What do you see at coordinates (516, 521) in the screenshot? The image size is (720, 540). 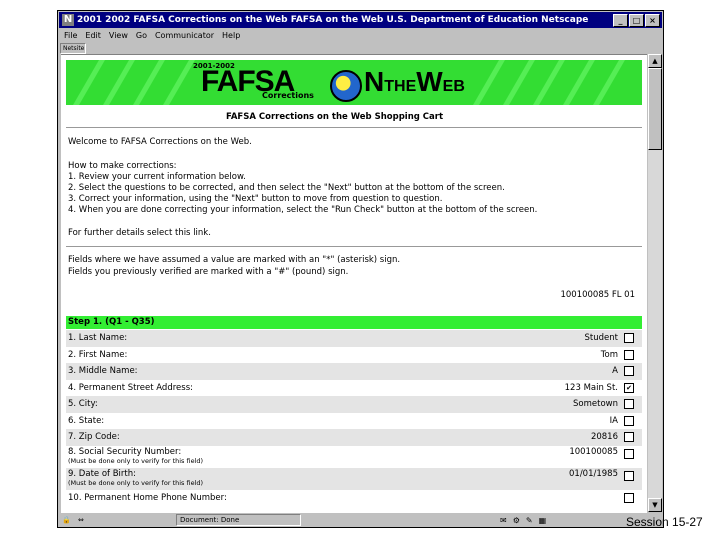 I see `navigator-icon: ⚙` at bounding box center [516, 521].